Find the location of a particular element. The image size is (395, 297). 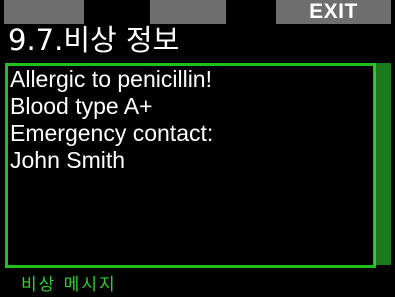

page-title: 9.7.비상 정보 is located at coordinates (94, 40).